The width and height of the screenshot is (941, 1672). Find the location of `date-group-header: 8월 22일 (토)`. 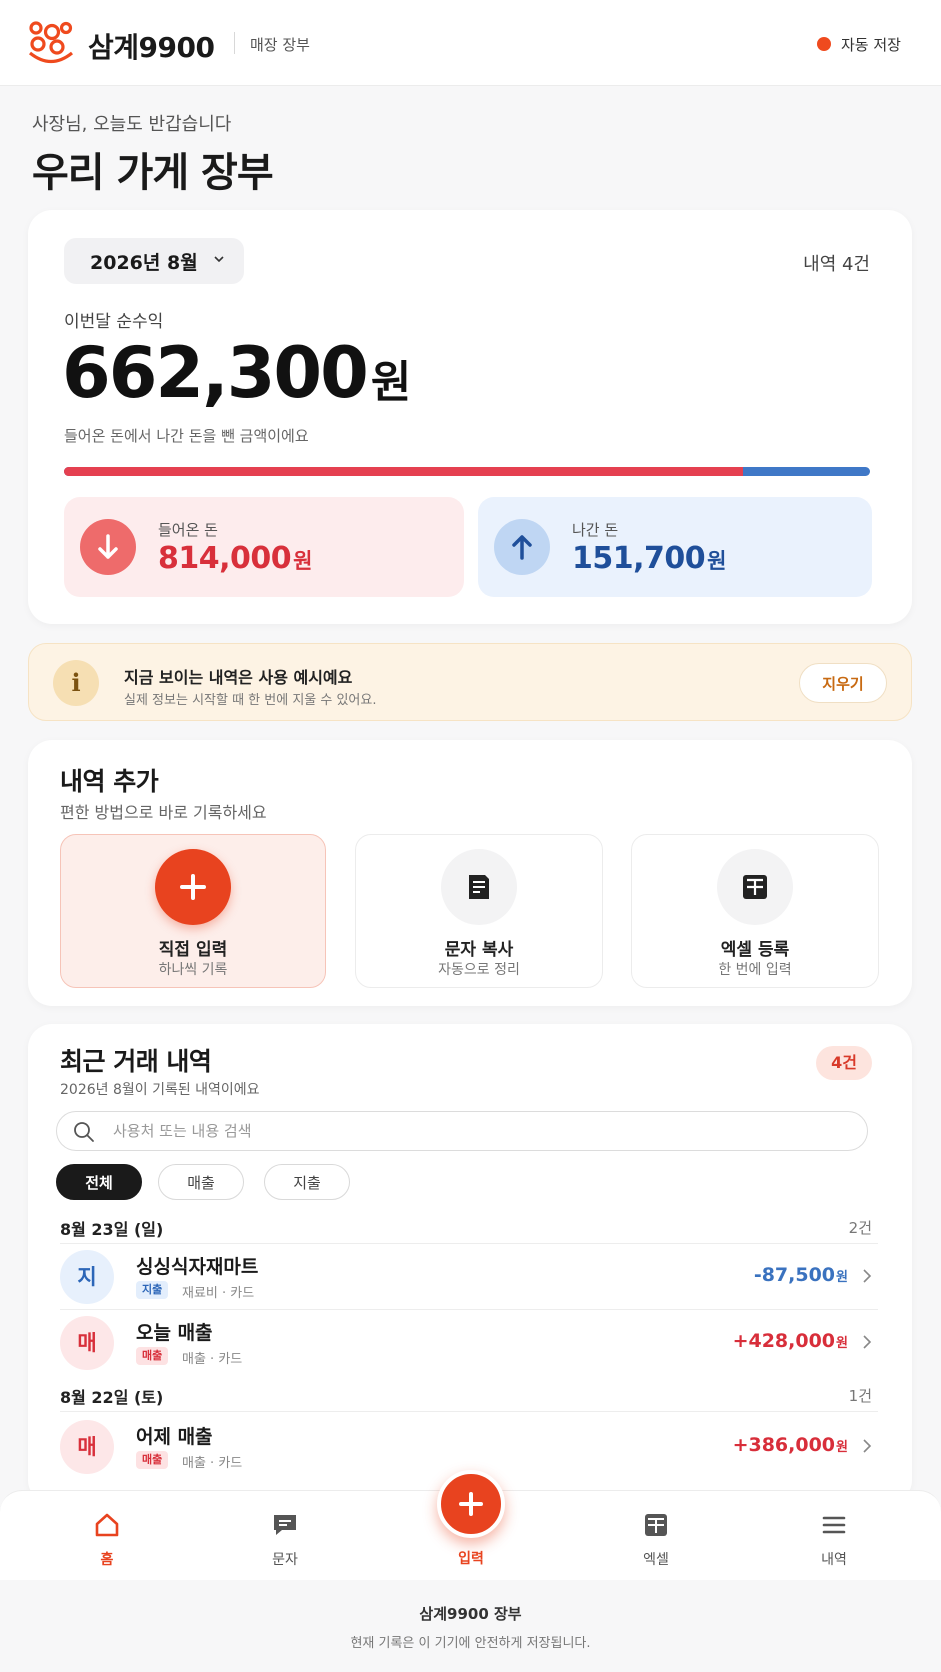

date-group-header: 8월 22일 (토) is located at coordinates (112, 1397).